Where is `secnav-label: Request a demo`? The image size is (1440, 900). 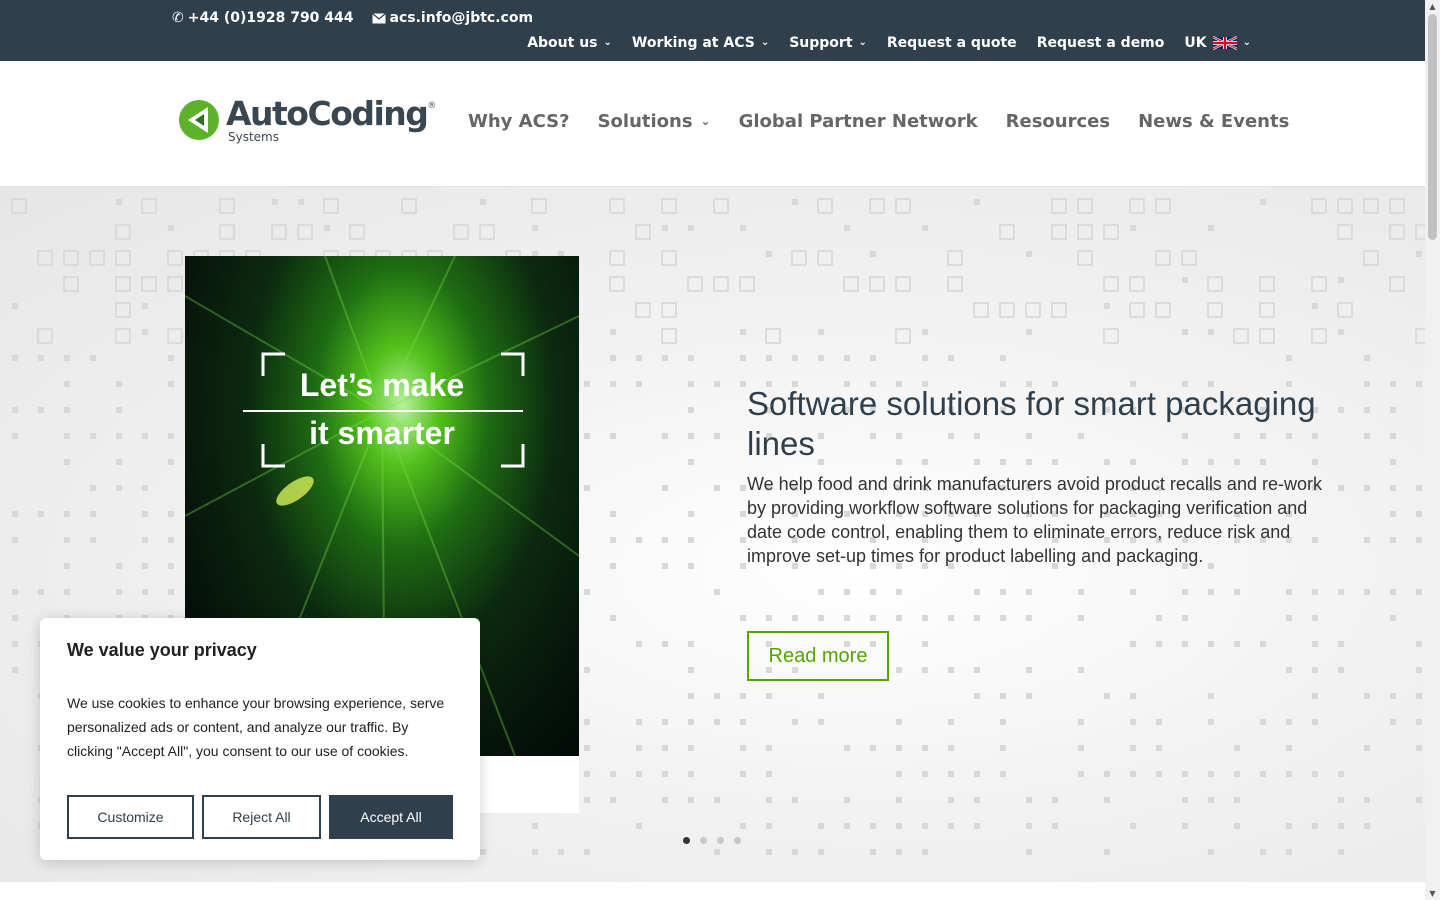 secnav-label: Request a demo is located at coordinates (1100, 43).